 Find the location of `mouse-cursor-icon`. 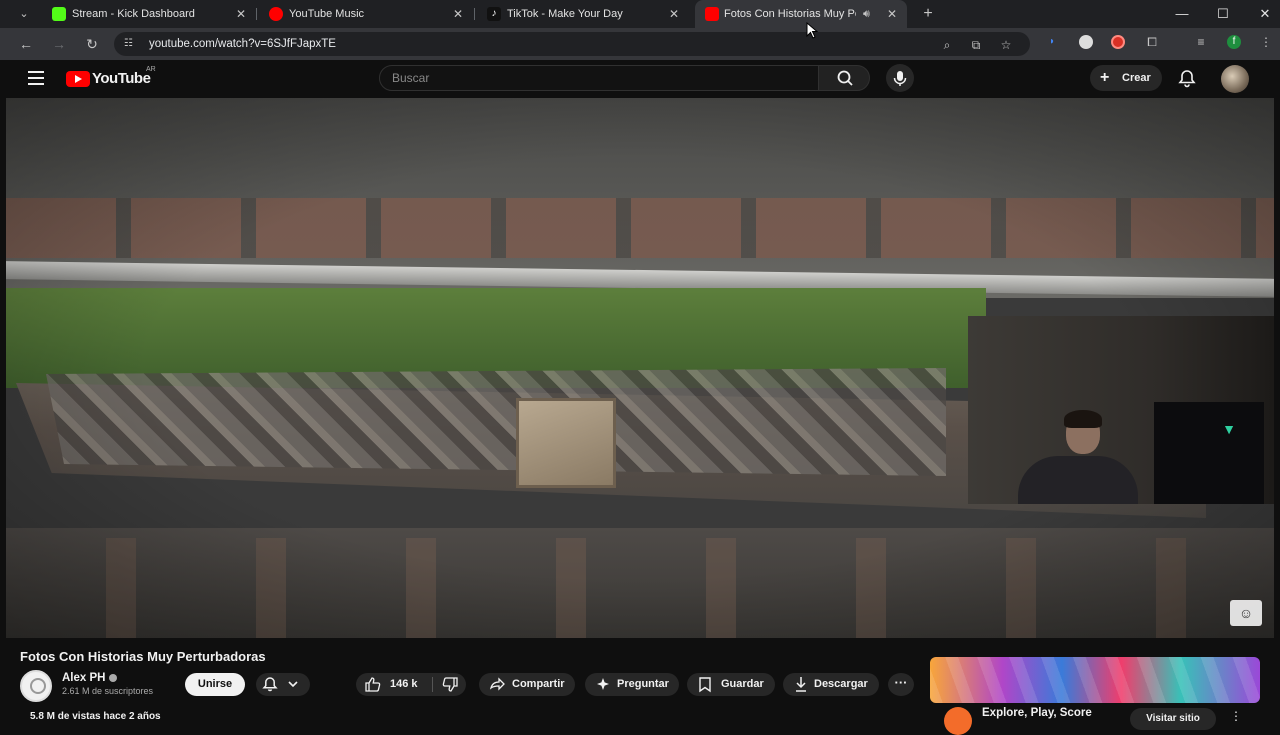

mouse-cursor-icon is located at coordinates (812, 30).